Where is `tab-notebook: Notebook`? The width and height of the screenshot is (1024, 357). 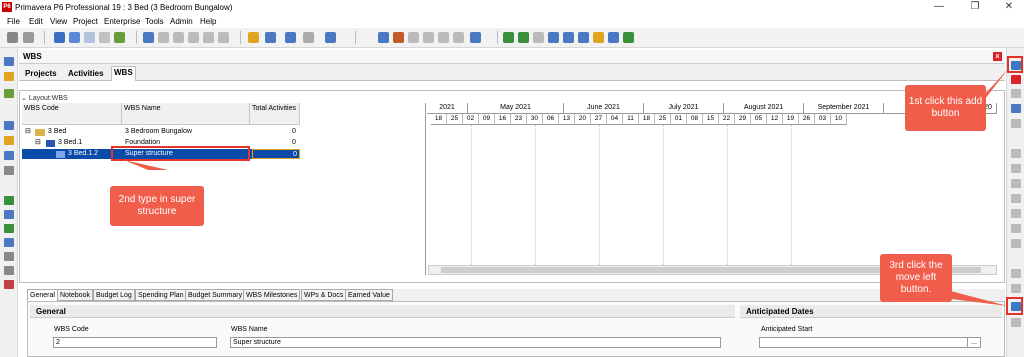
tab-notebook: Notebook is located at coordinates (75, 295).